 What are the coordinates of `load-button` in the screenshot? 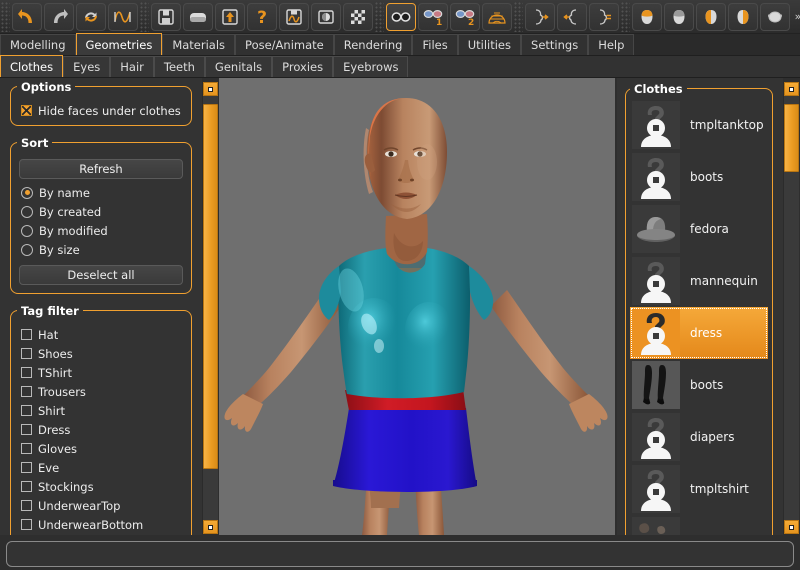 It's located at (198, 16).